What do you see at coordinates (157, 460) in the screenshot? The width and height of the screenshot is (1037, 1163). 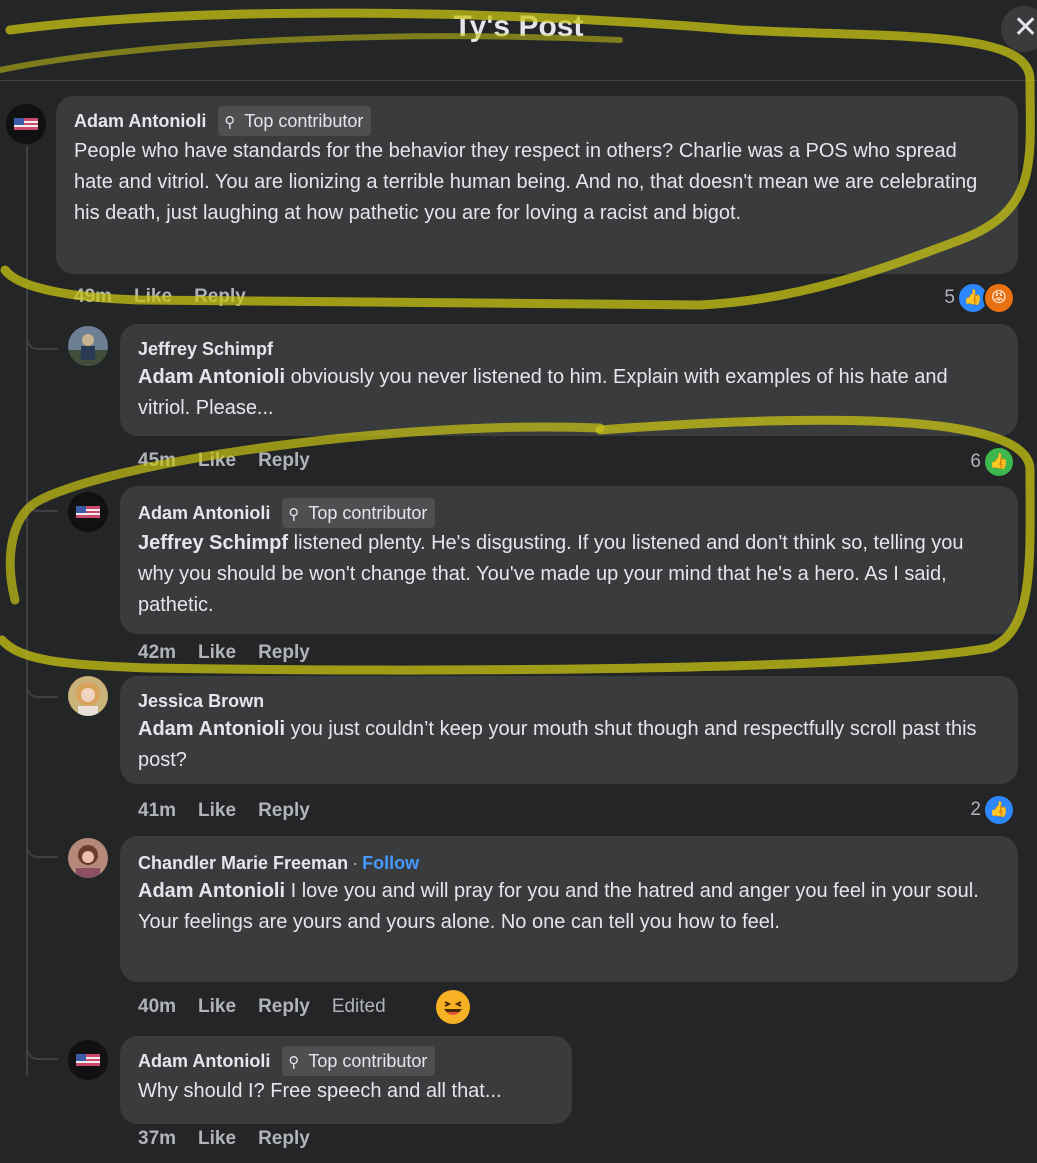 I see `comment-time: 45m` at bounding box center [157, 460].